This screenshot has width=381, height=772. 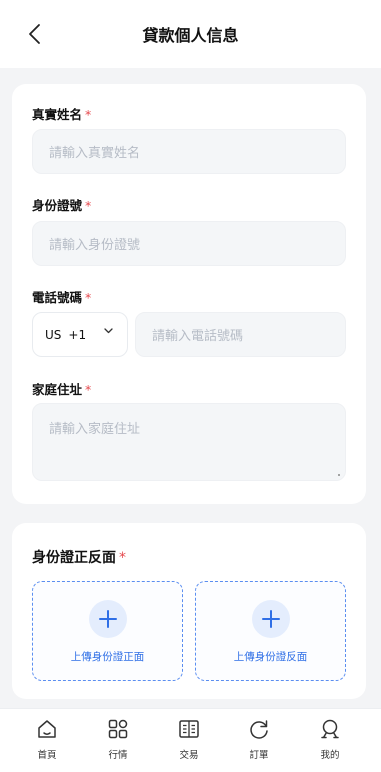 I want to click on refresh-icon, so click(x=259, y=729).